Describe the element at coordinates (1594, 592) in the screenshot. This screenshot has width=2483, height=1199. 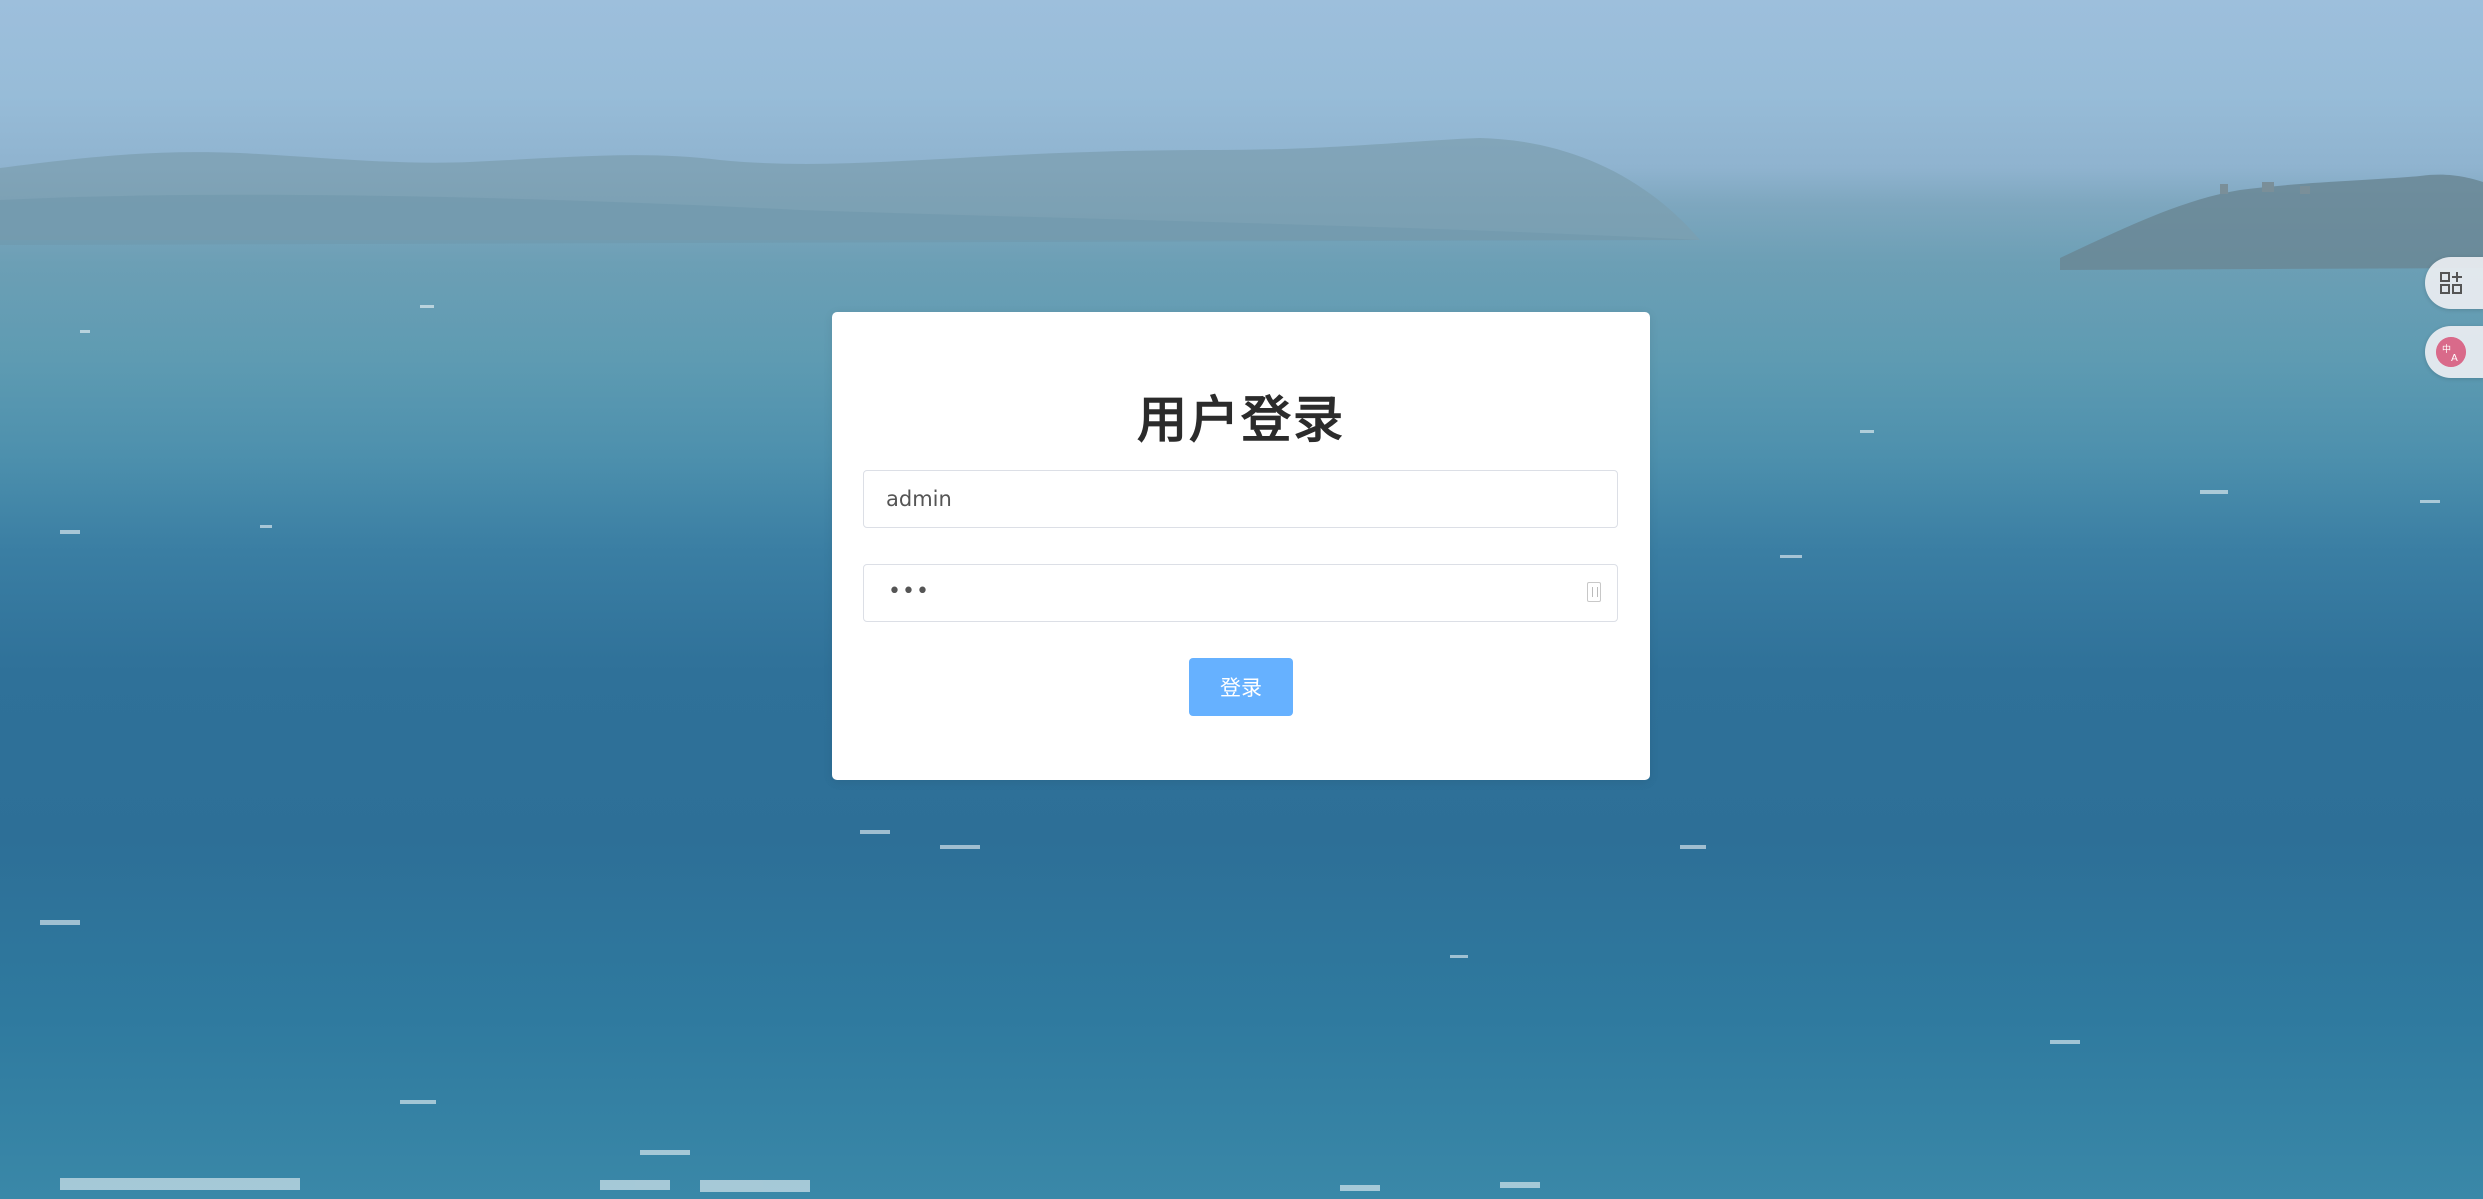
I see `password-reveal-icon` at that location.